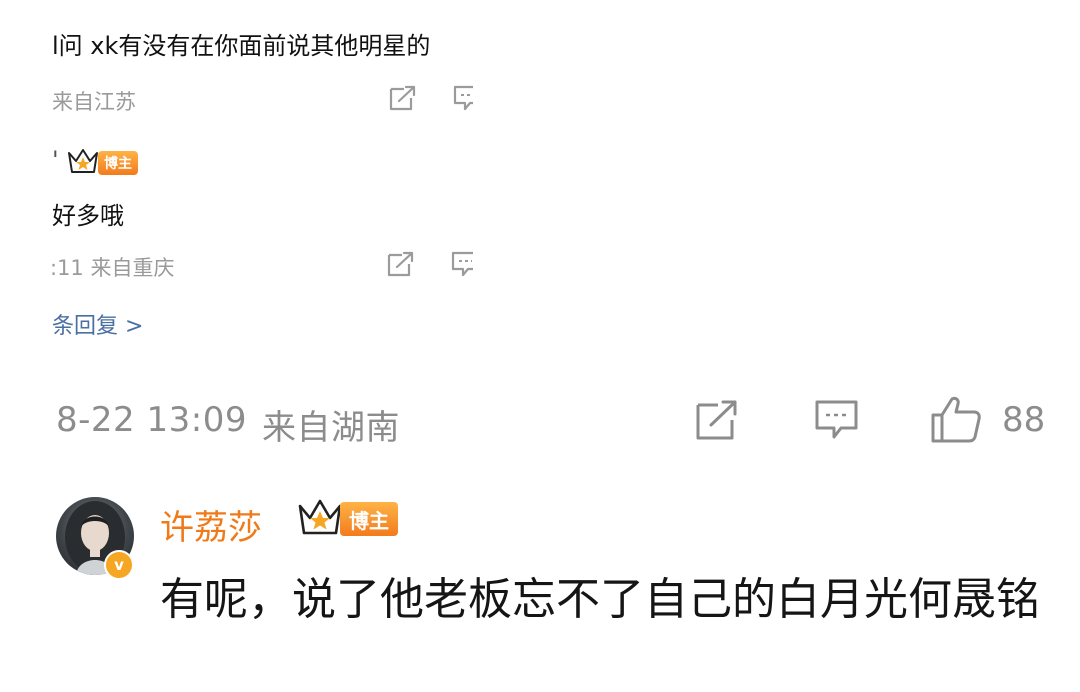  I want to click on reply-meta: :11 来自重庆, so click(112, 268).